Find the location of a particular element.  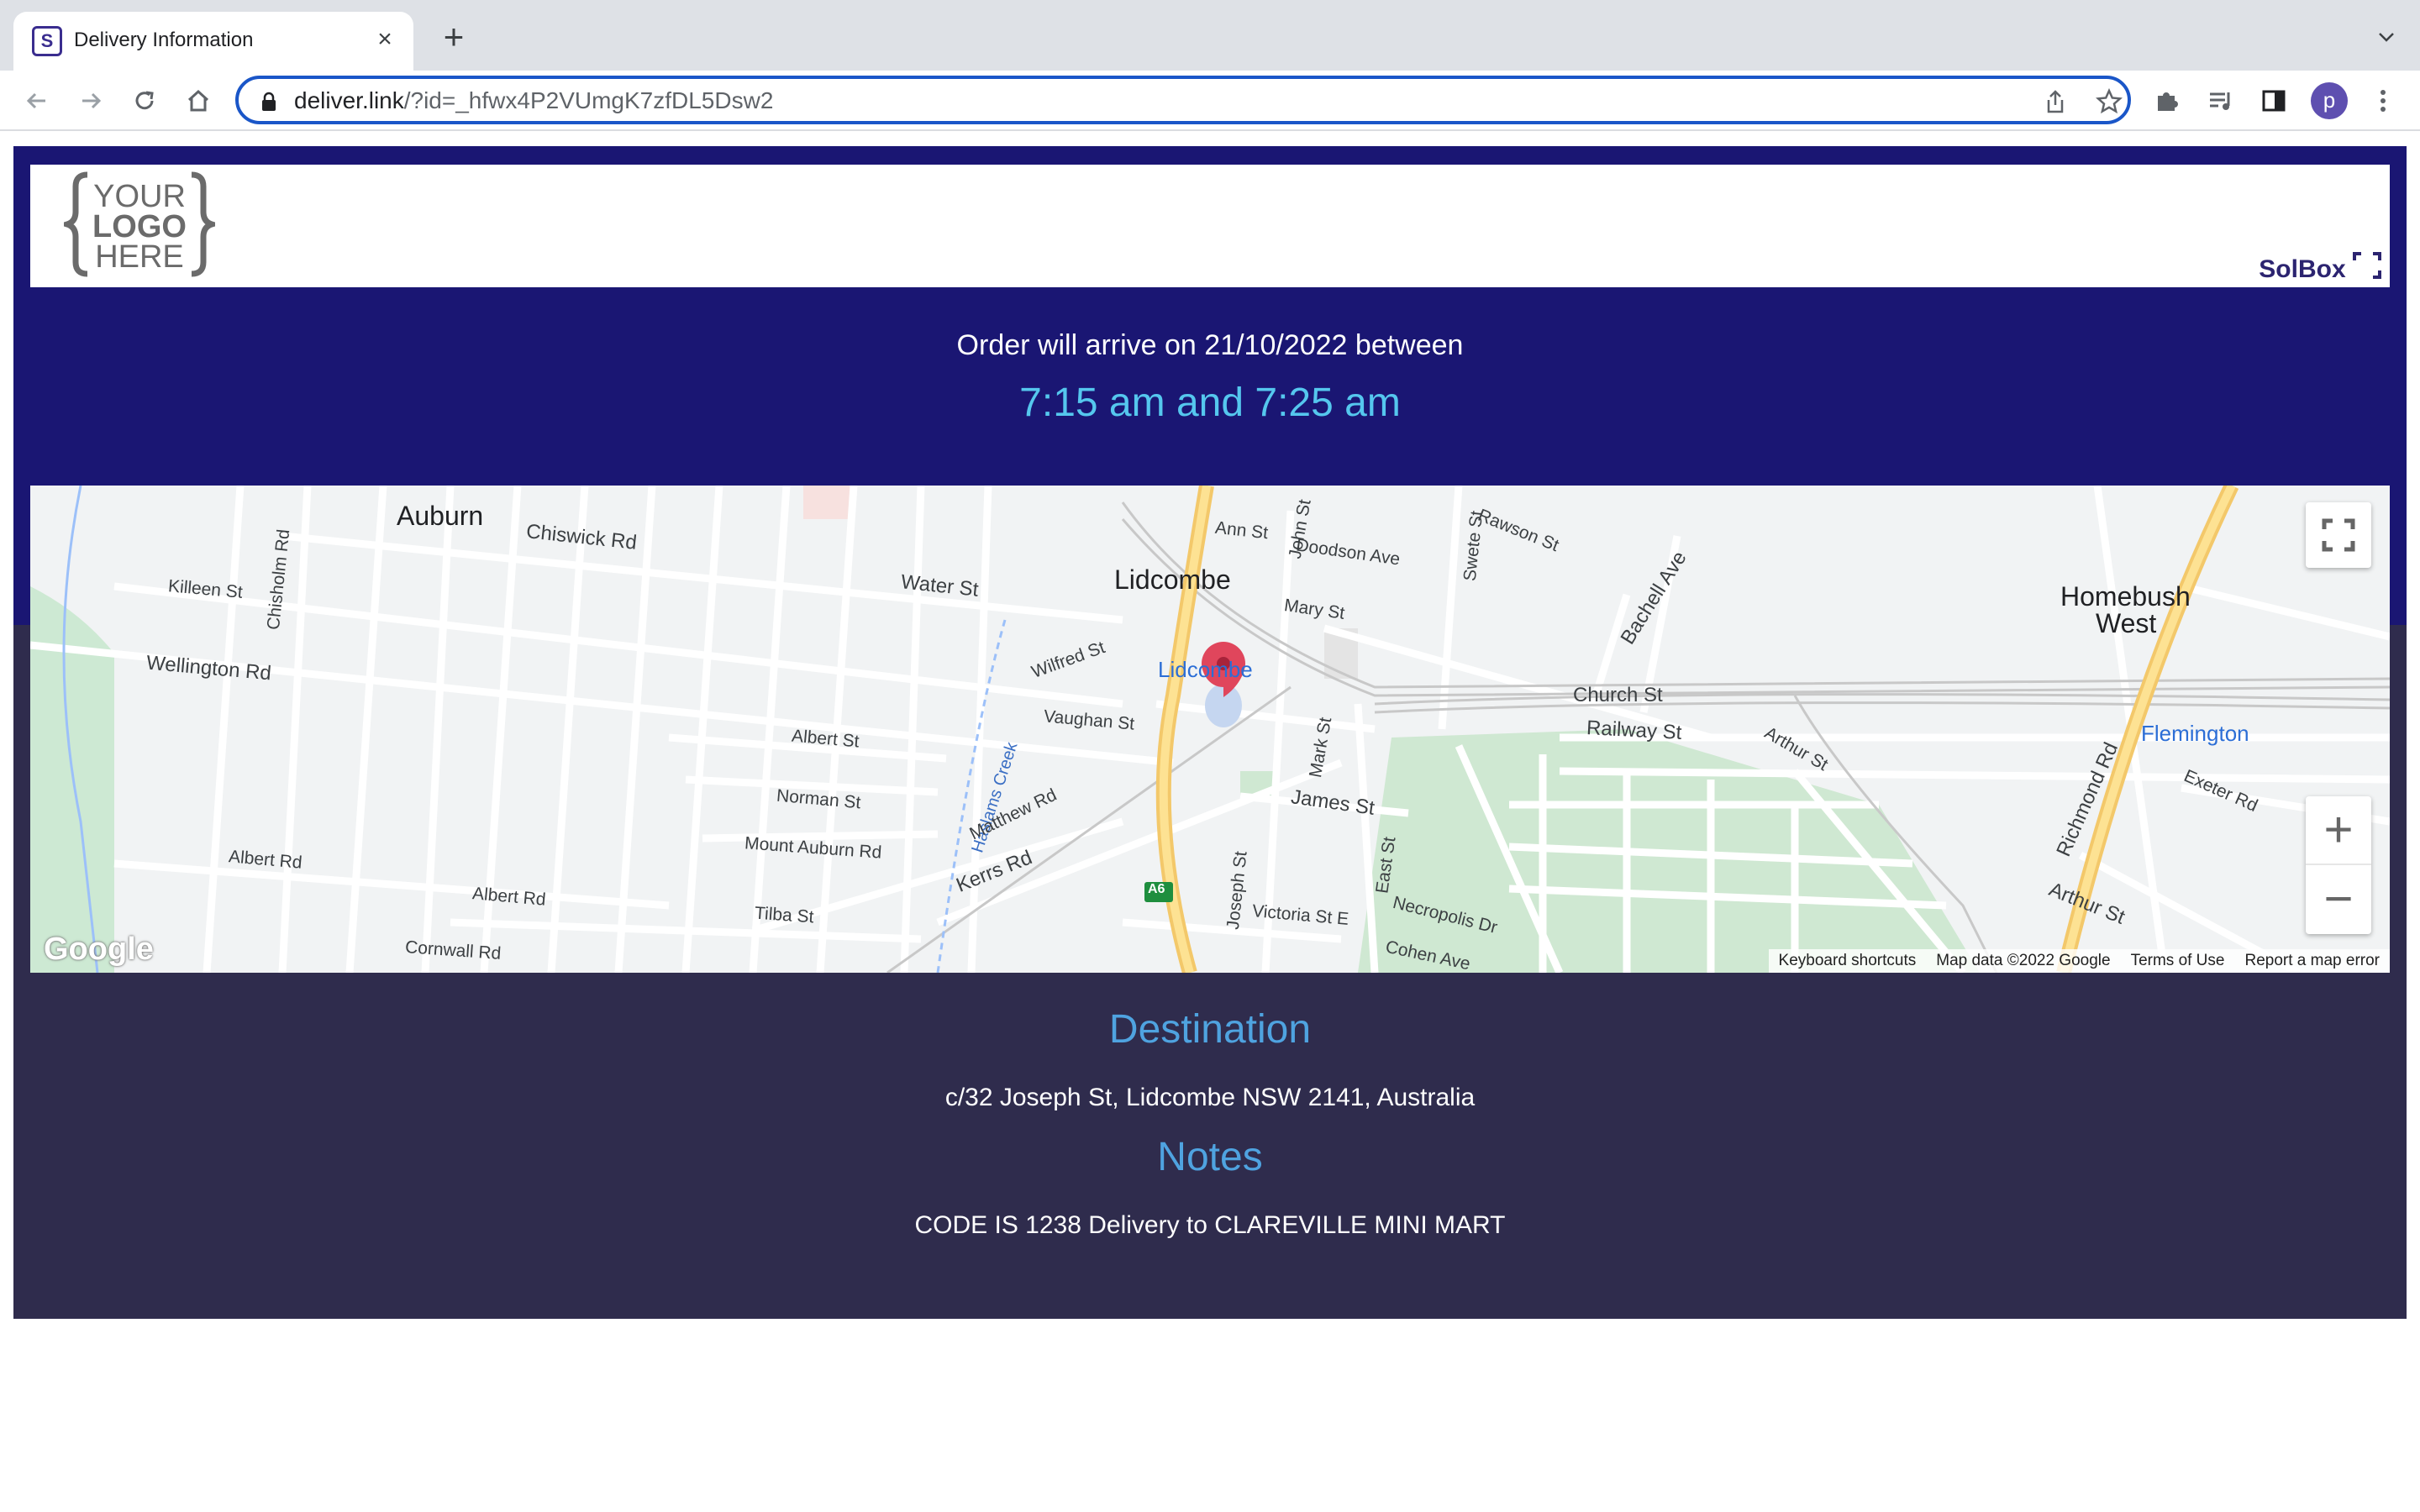

lock-icon is located at coordinates (268, 102).